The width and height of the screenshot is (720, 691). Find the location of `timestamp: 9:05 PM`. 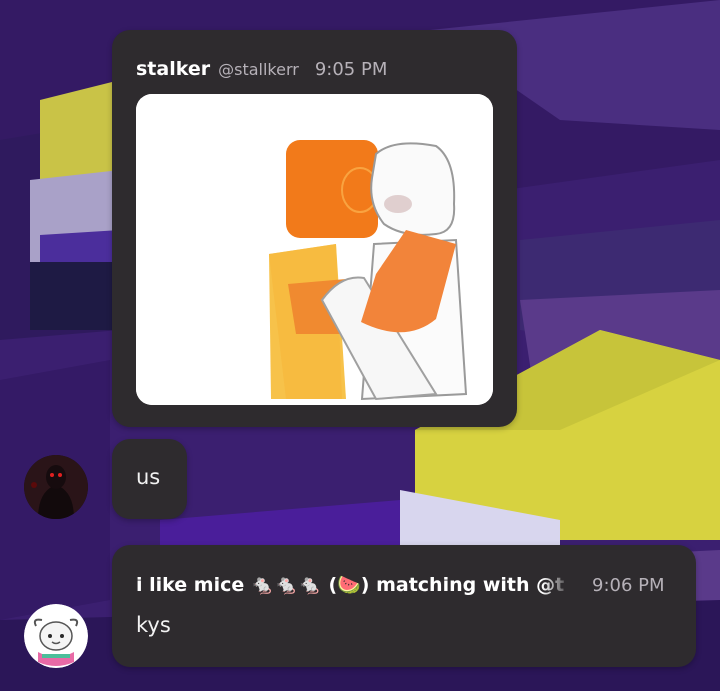

timestamp: 9:05 PM is located at coordinates (351, 69).